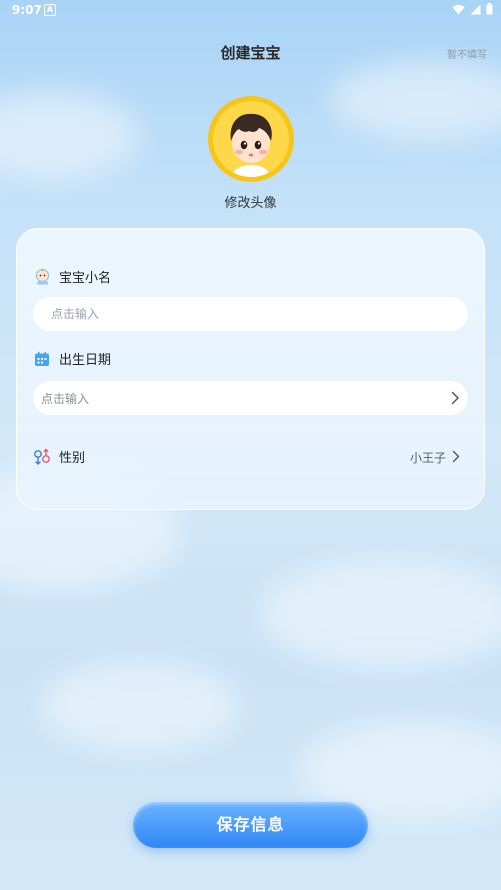 This screenshot has height=890, width=501. Describe the element at coordinates (250, 398) in the screenshot. I see `birthday-picker: 点击输入` at that location.